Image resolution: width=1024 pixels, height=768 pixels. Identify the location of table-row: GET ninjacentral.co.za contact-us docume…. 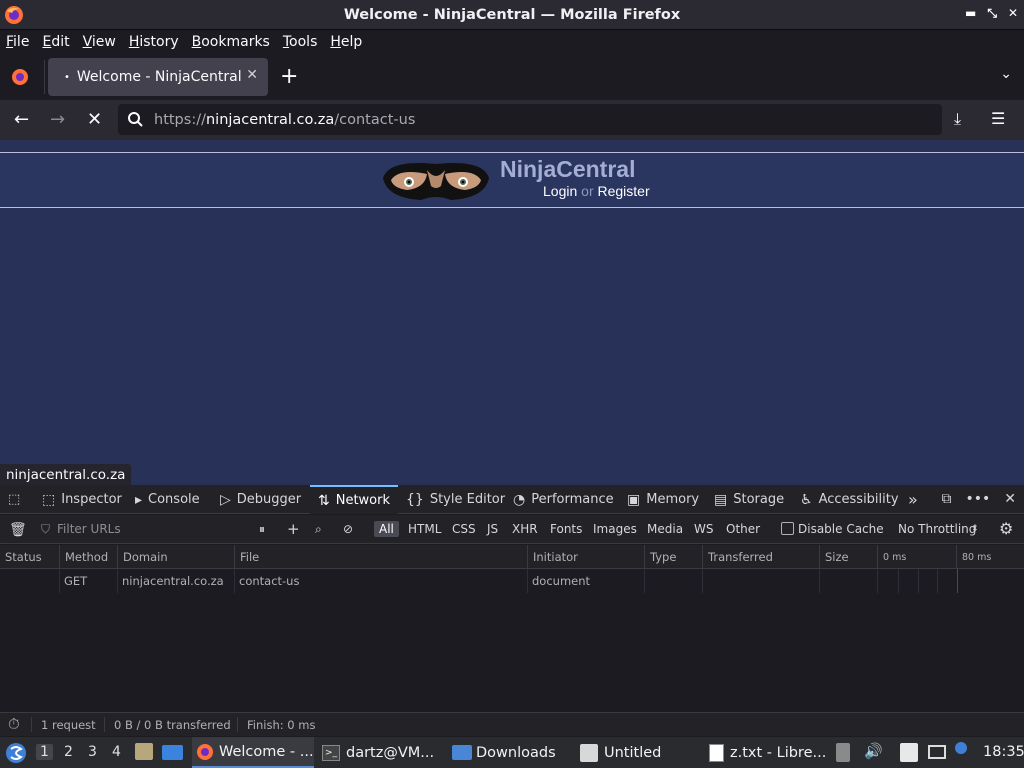
(512, 581).